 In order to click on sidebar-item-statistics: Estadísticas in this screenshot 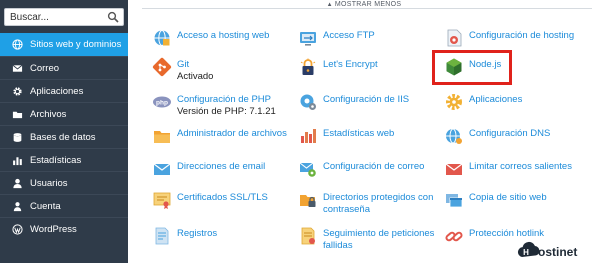, I will do `click(64, 159)`.